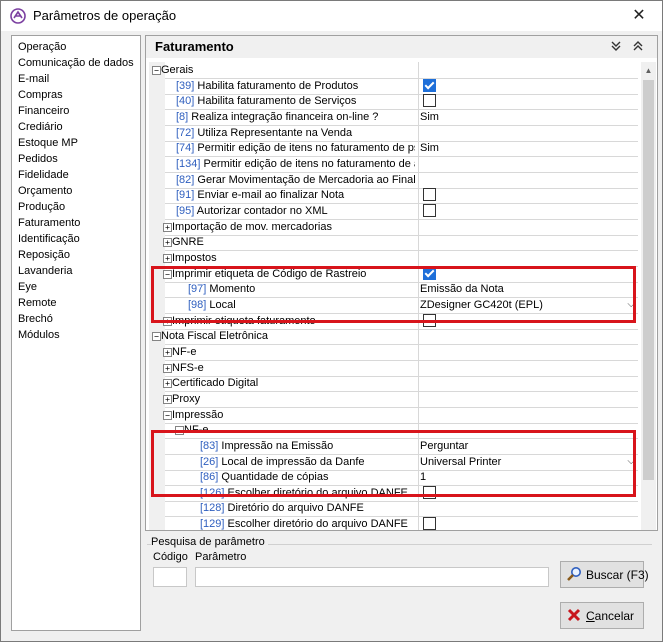 Image resolution: width=663 pixels, height=642 pixels. I want to click on grid-param-row: [128] Diretório do arquivo DANFE, so click(393, 509).